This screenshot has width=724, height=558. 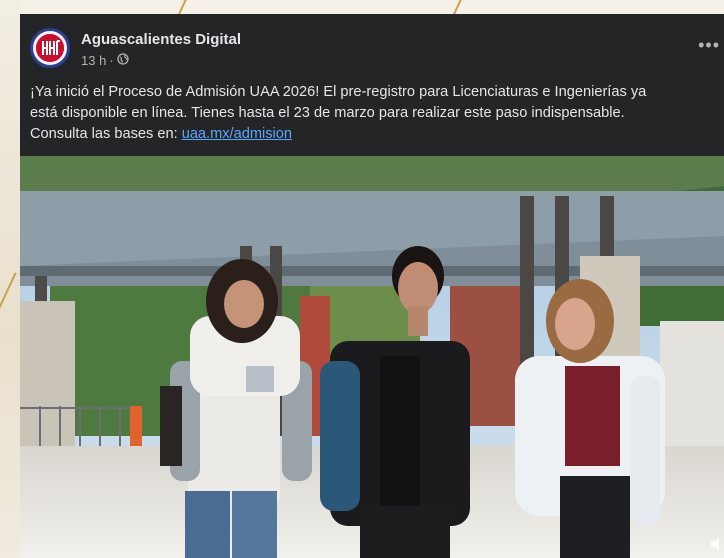 I want to click on post-text-line: Consulta las bases en: uaa.mx/admision, so click(x=375, y=134).